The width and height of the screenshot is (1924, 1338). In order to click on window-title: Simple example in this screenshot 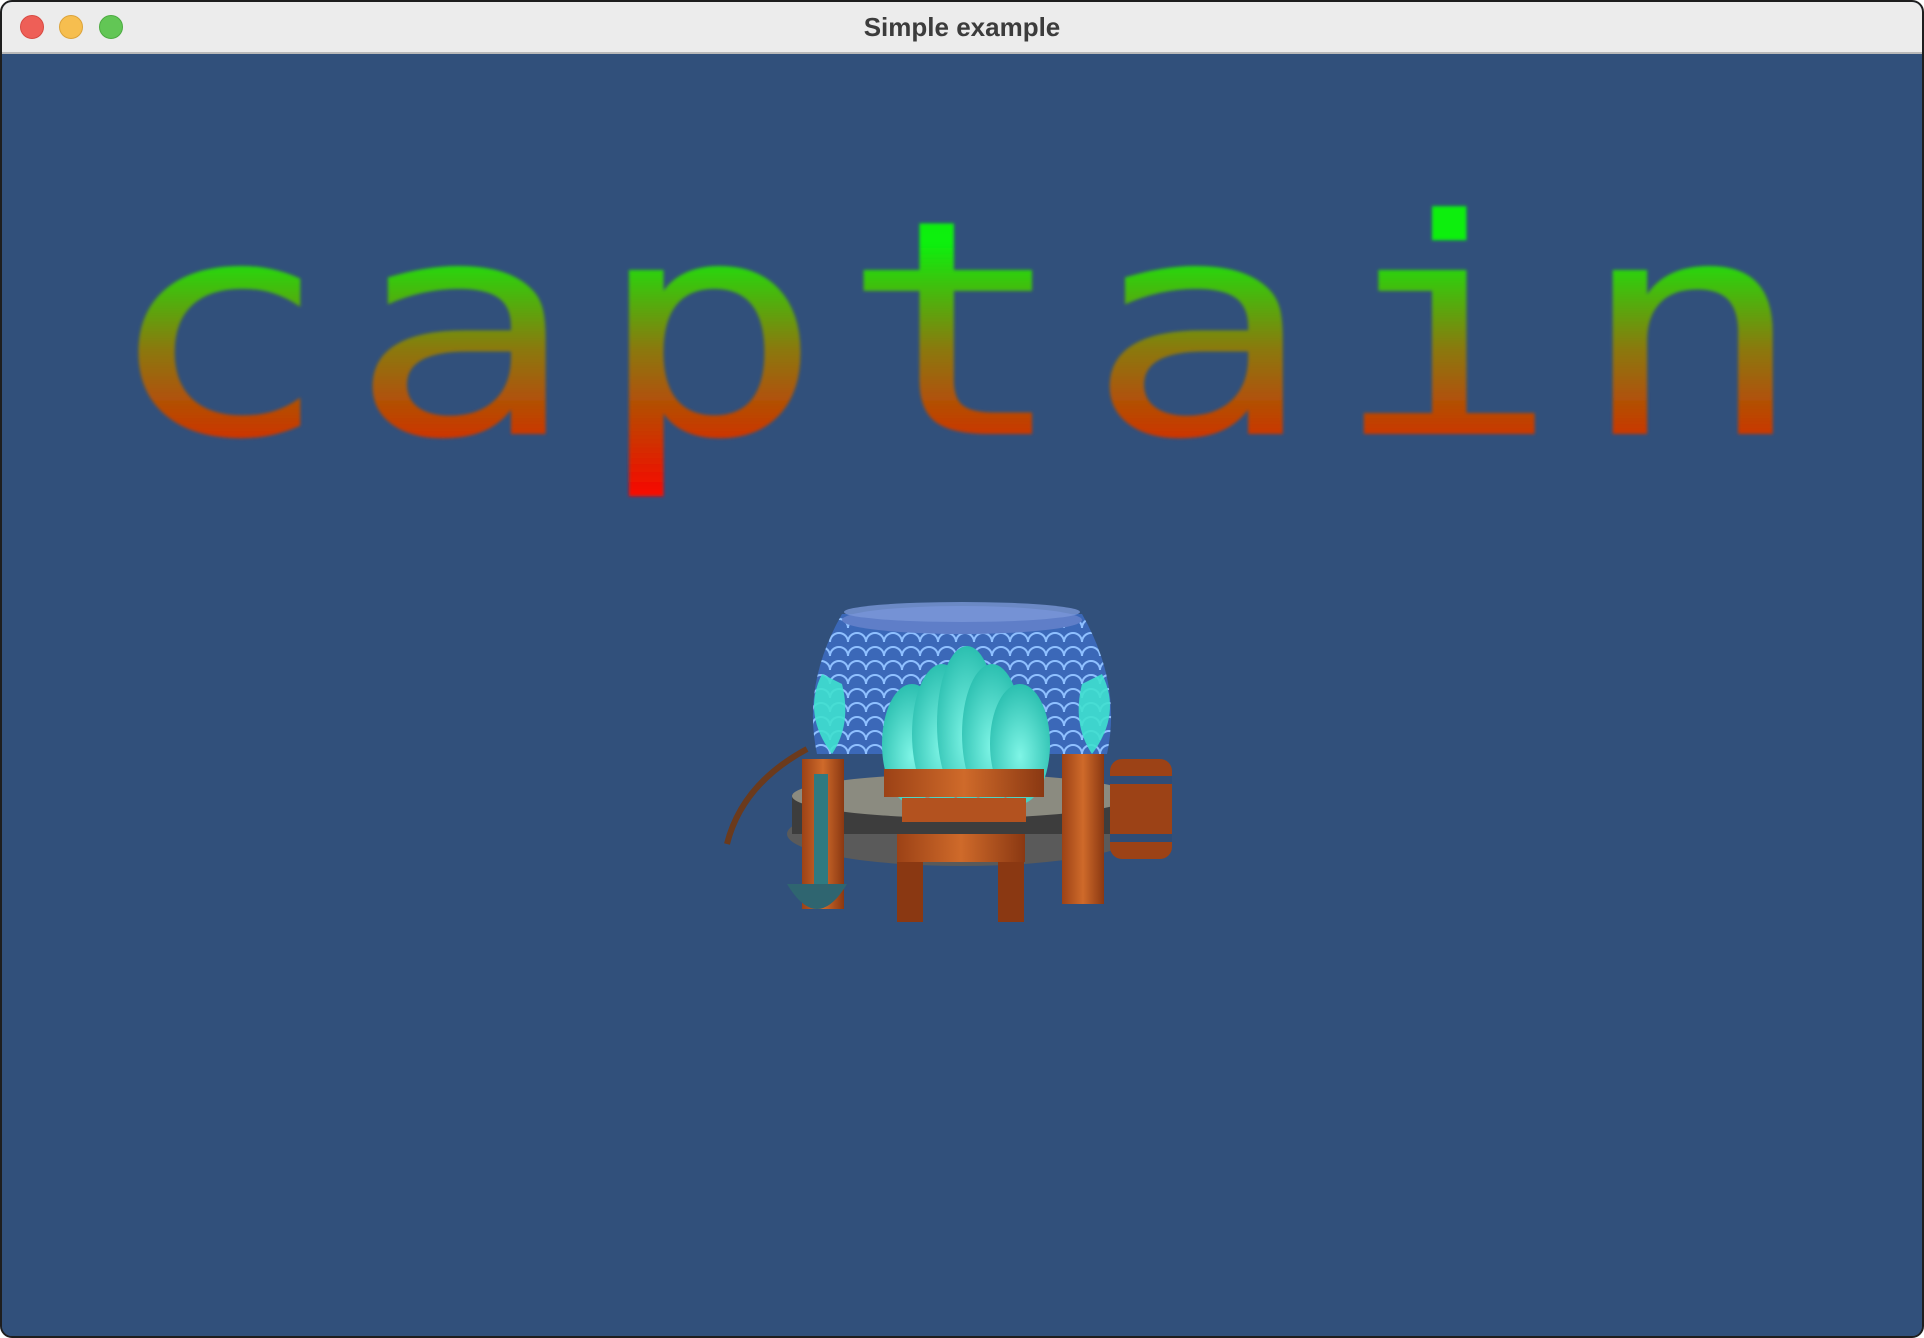, I will do `click(962, 27)`.